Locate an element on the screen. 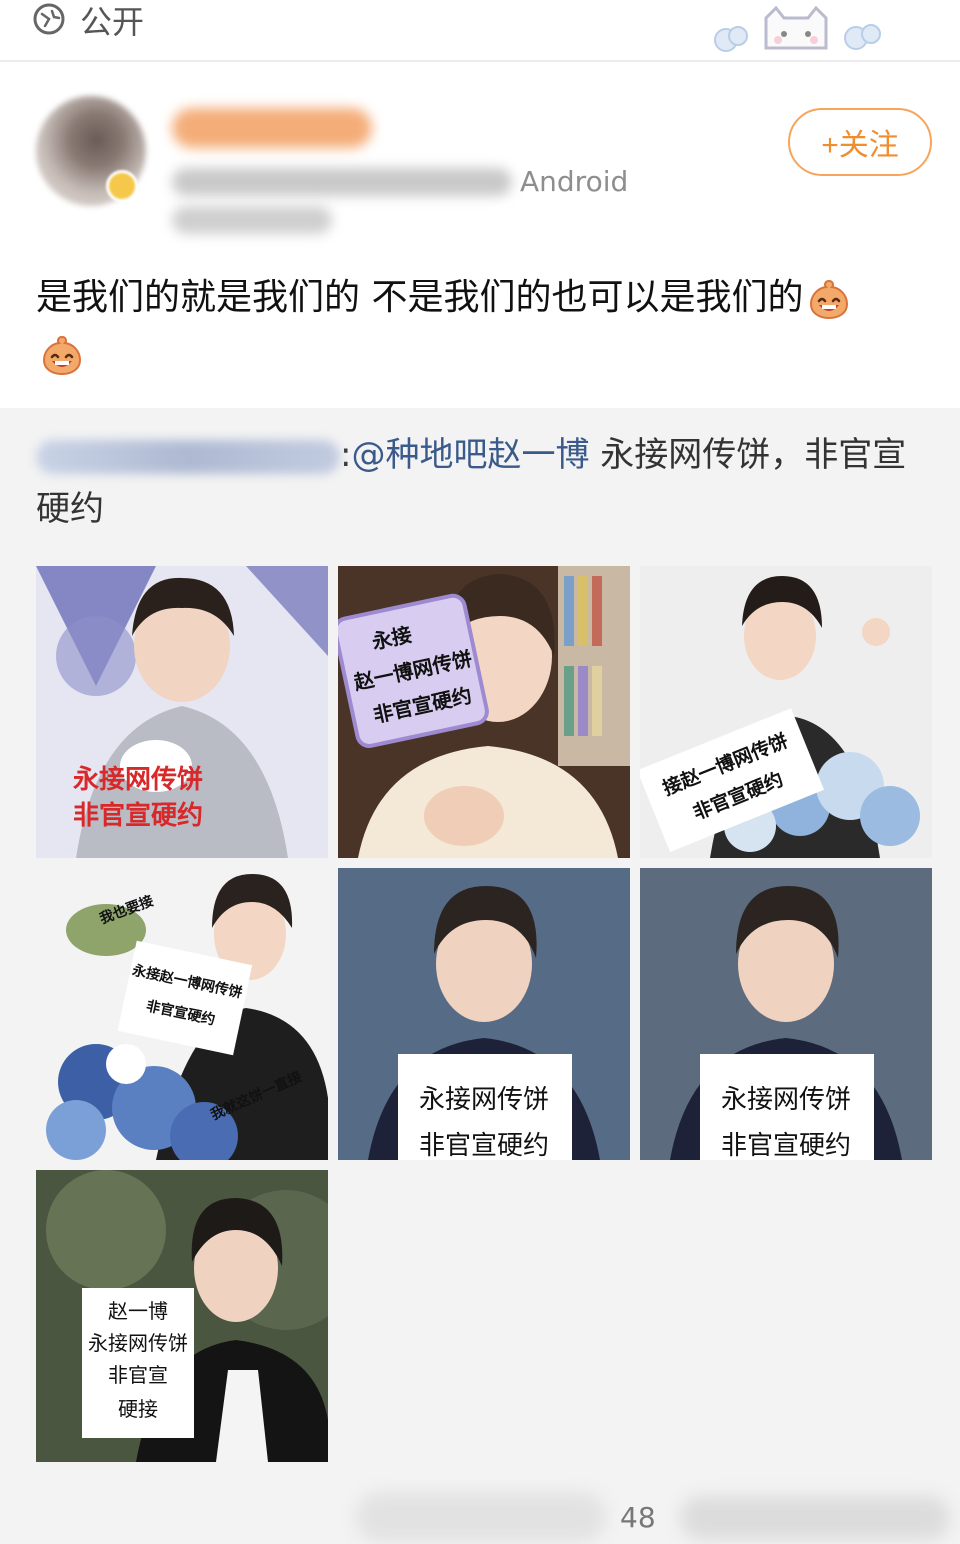 The image size is (960, 1544). repost-image-3: 接赵一博网传饼 非官宣硬约 is located at coordinates (786, 712).